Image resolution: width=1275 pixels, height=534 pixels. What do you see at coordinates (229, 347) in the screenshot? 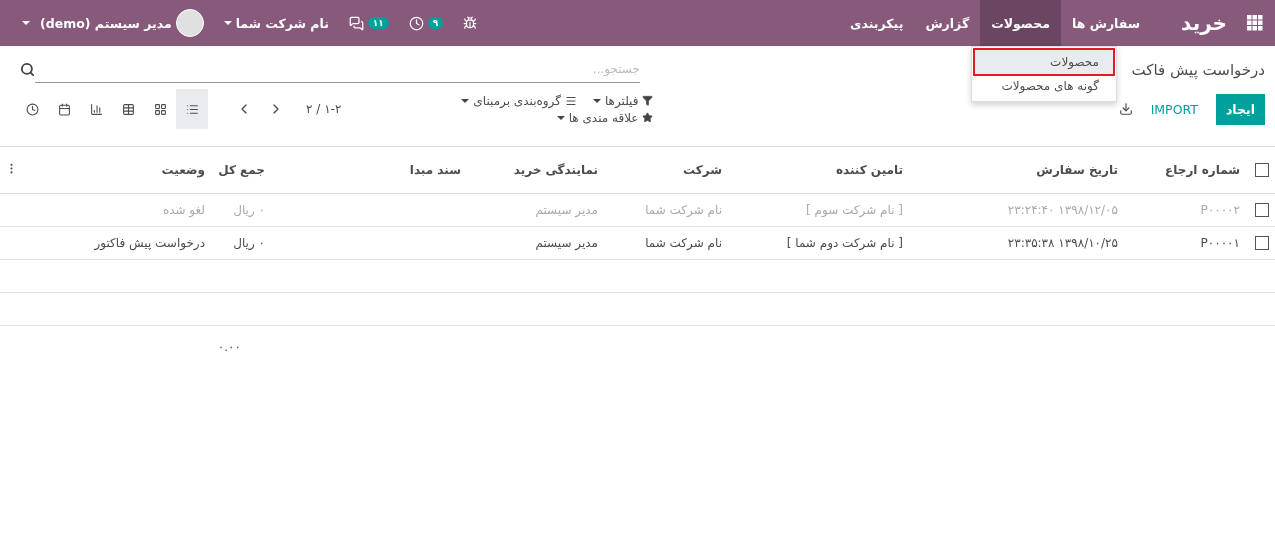
I see `total-sum: ۰.۰۰` at bounding box center [229, 347].